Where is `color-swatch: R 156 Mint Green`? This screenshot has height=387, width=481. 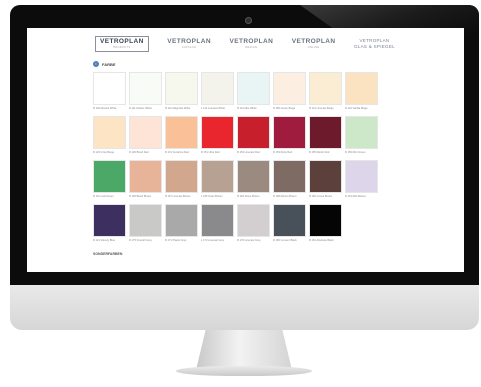
color-swatch: R 156 Mint Green is located at coordinates (361, 135).